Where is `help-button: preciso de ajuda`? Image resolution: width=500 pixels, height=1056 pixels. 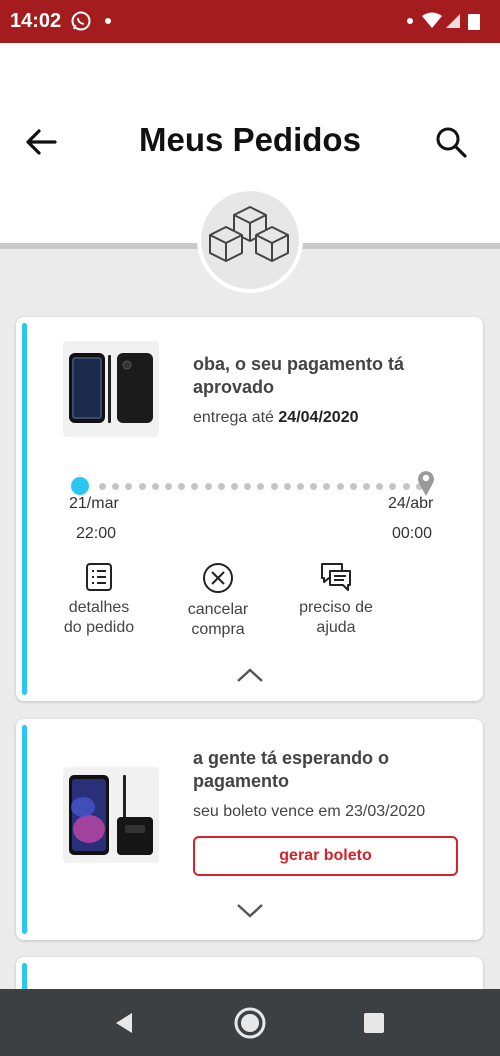
help-button: preciso de ajuda is located at coordinates (336, 600).